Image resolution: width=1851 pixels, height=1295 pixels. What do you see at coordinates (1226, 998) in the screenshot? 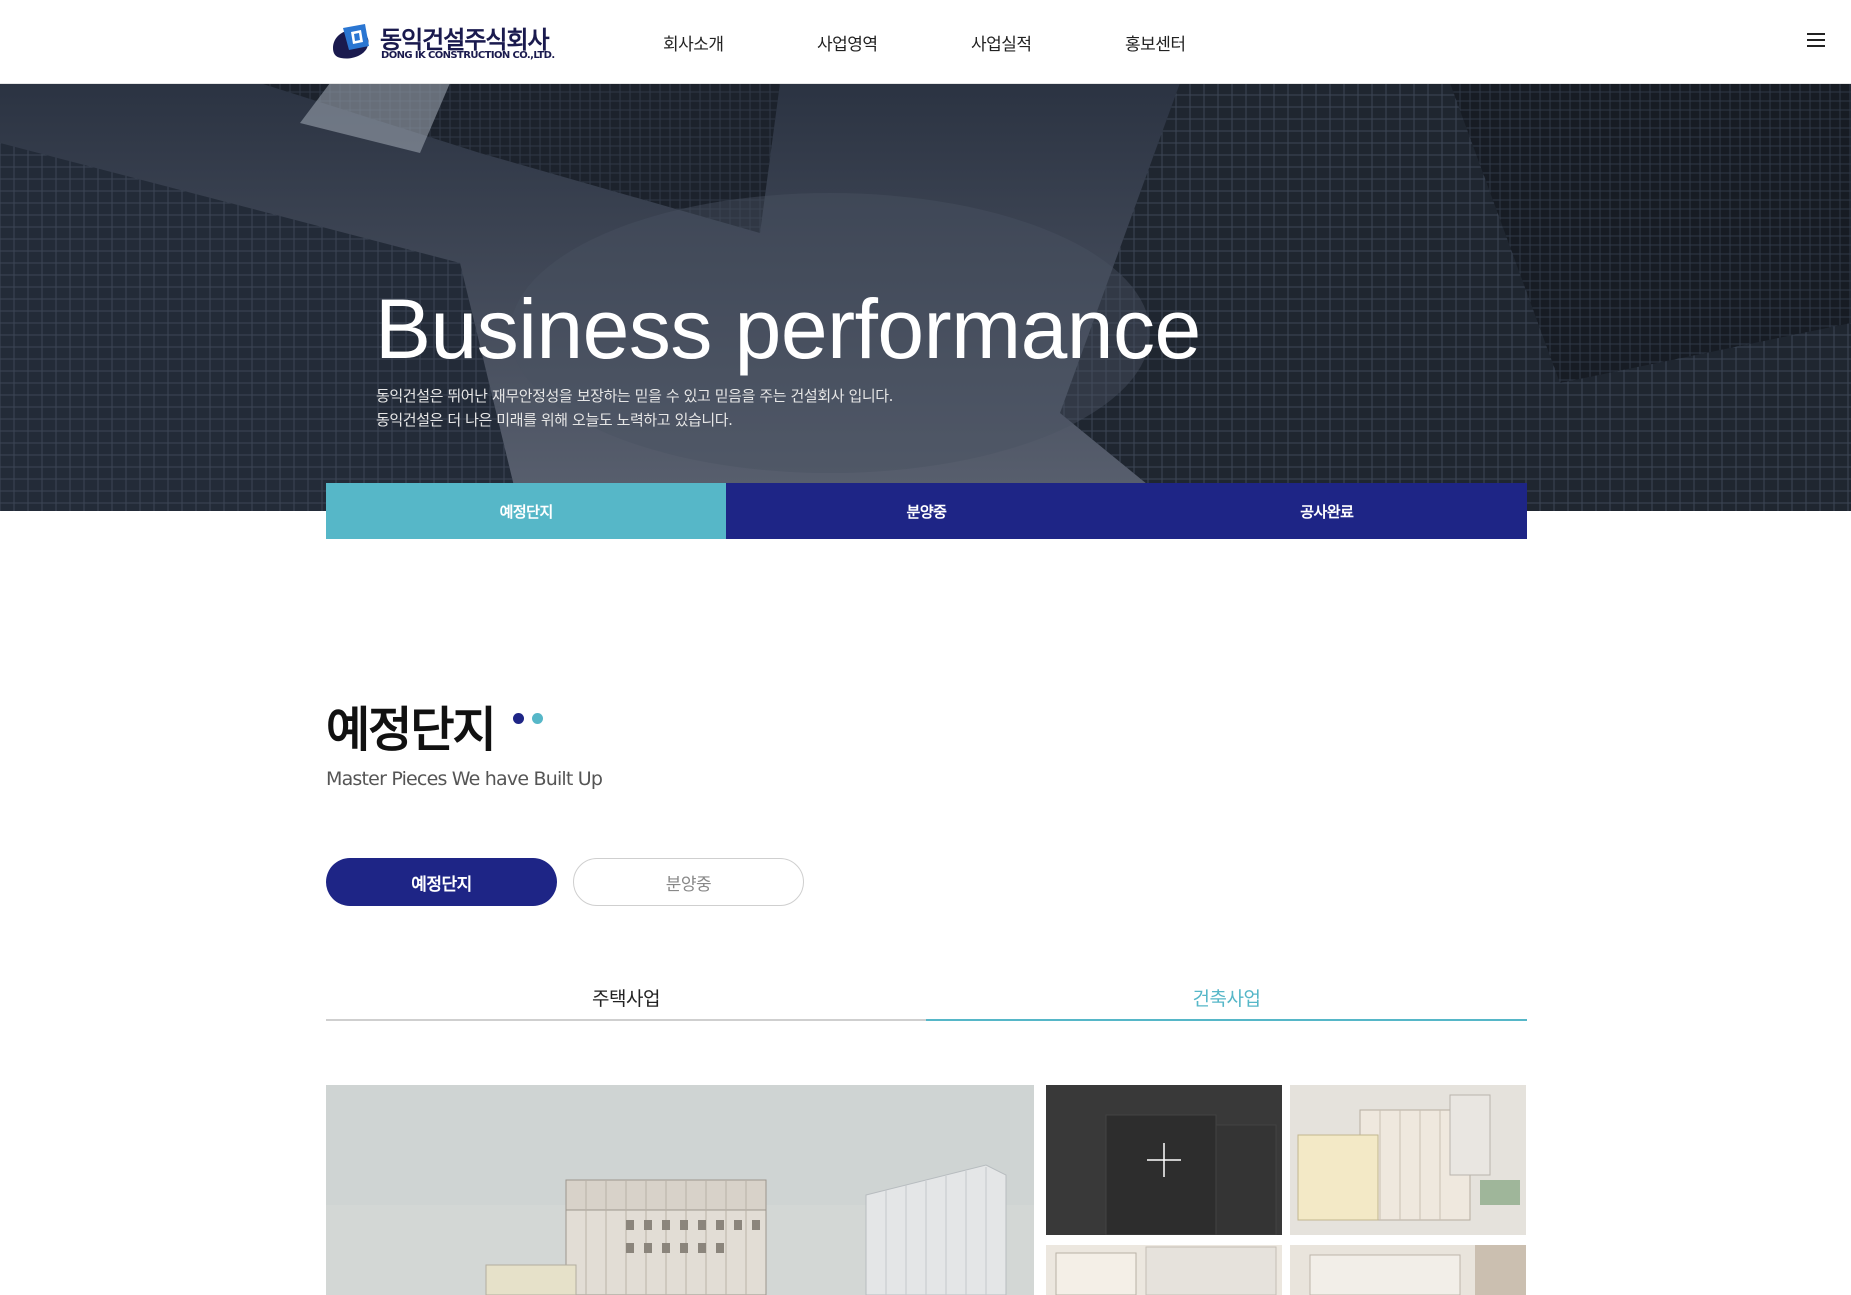
I see `tab-architecture-business: 건축사업` at bounding box center [1226, 998].